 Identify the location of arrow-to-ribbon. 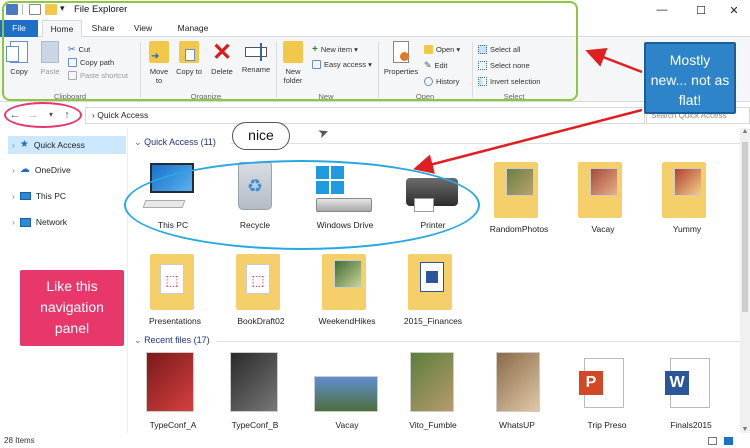
(614, 61).